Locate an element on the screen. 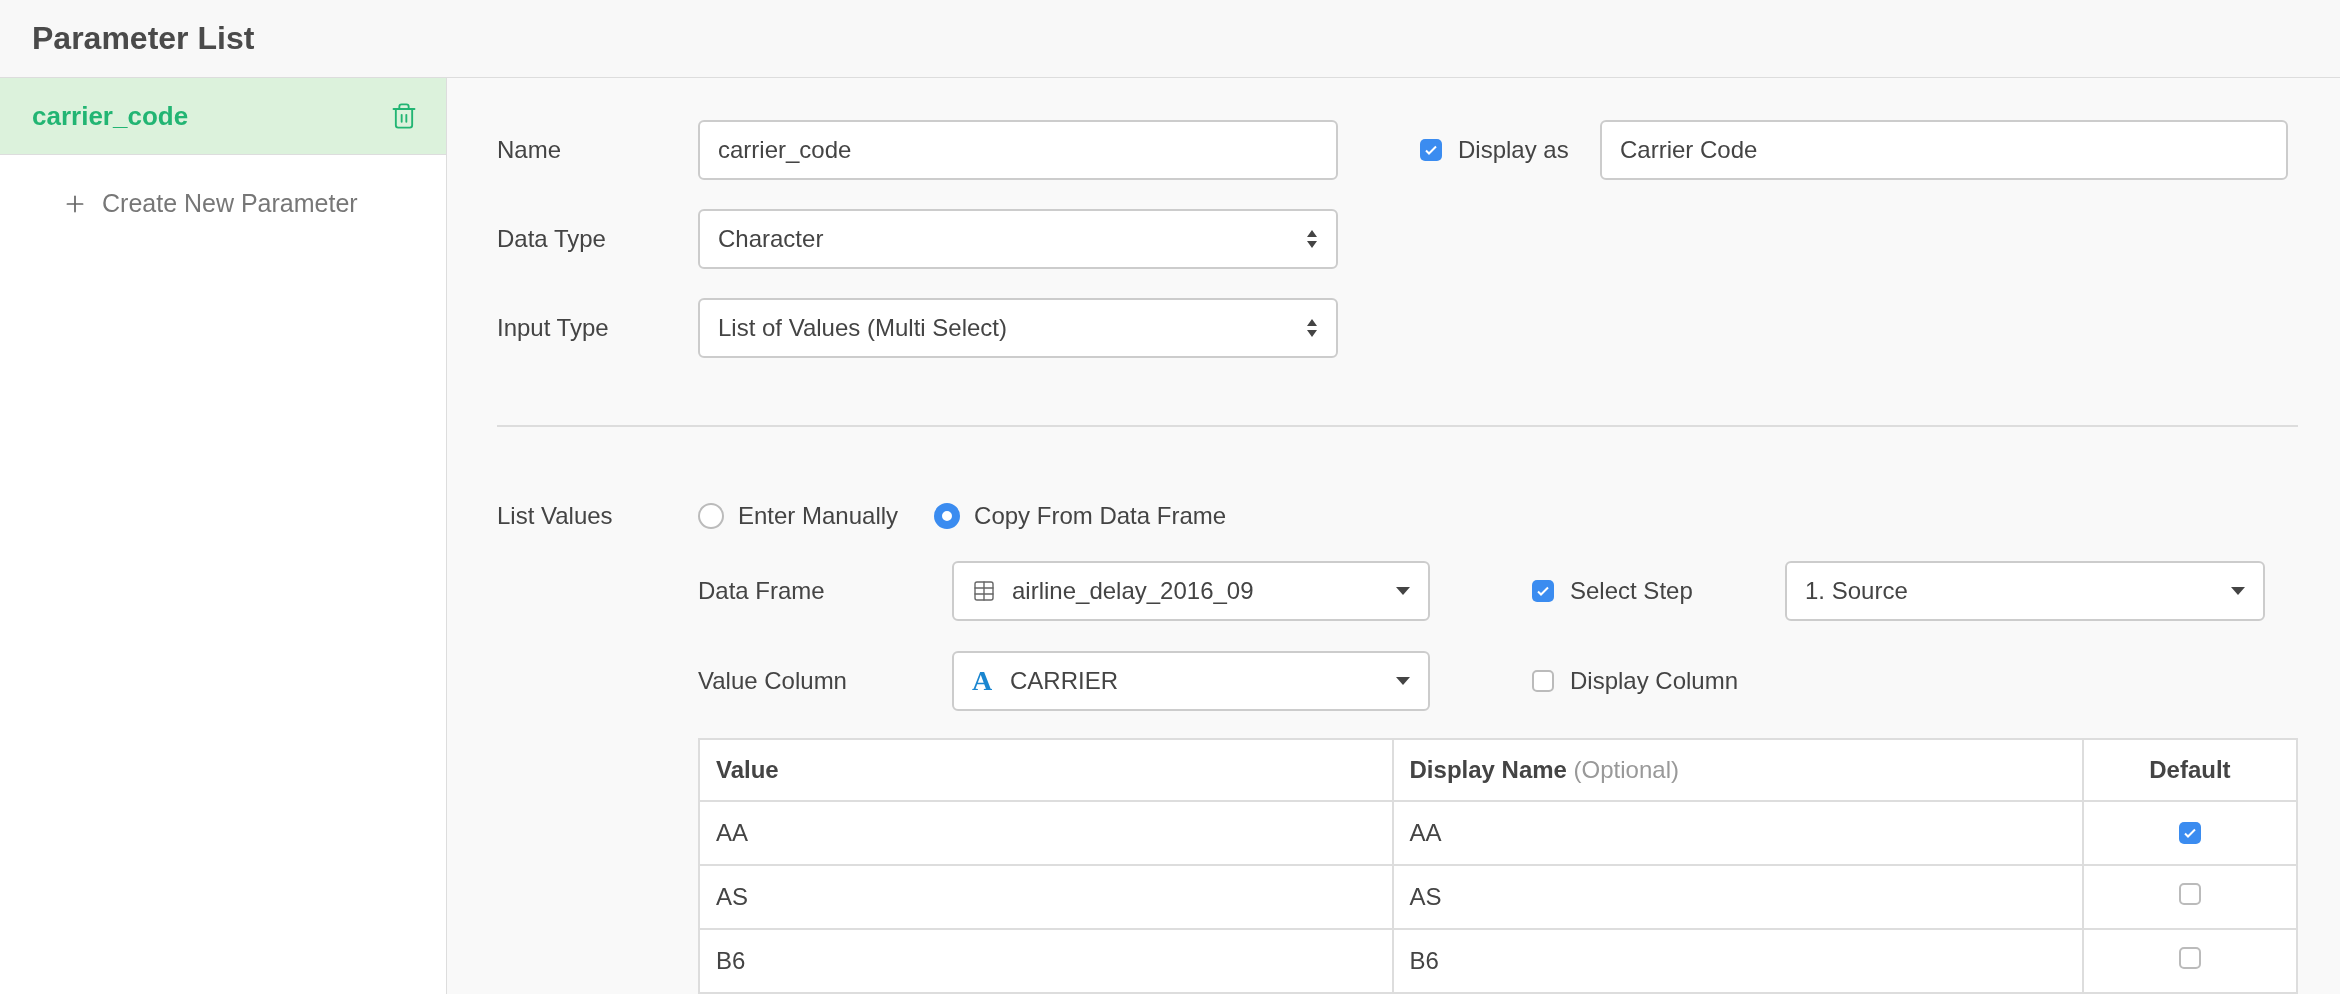 The height and width of the screenshot is (994, 2340). column-header: Value is located at coordinates (1046, 770).